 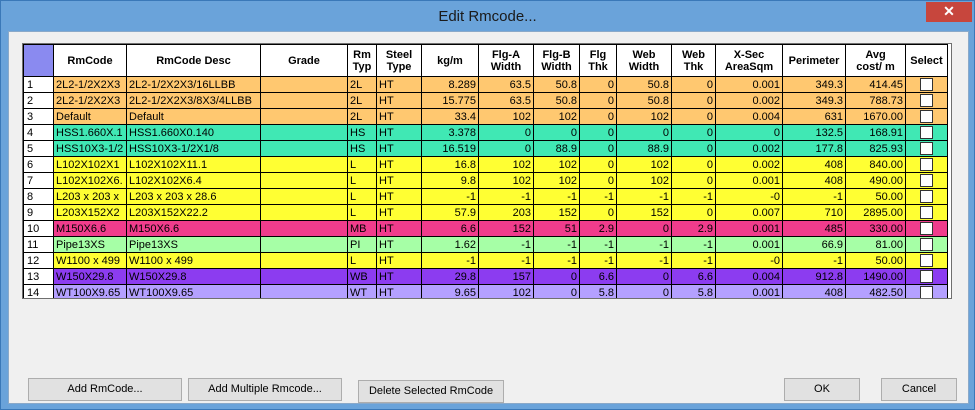 What do you see at coordinates (749, 228) in the screenshot?
I see `table-cell: 0.001` at bounding box center [749, 228].